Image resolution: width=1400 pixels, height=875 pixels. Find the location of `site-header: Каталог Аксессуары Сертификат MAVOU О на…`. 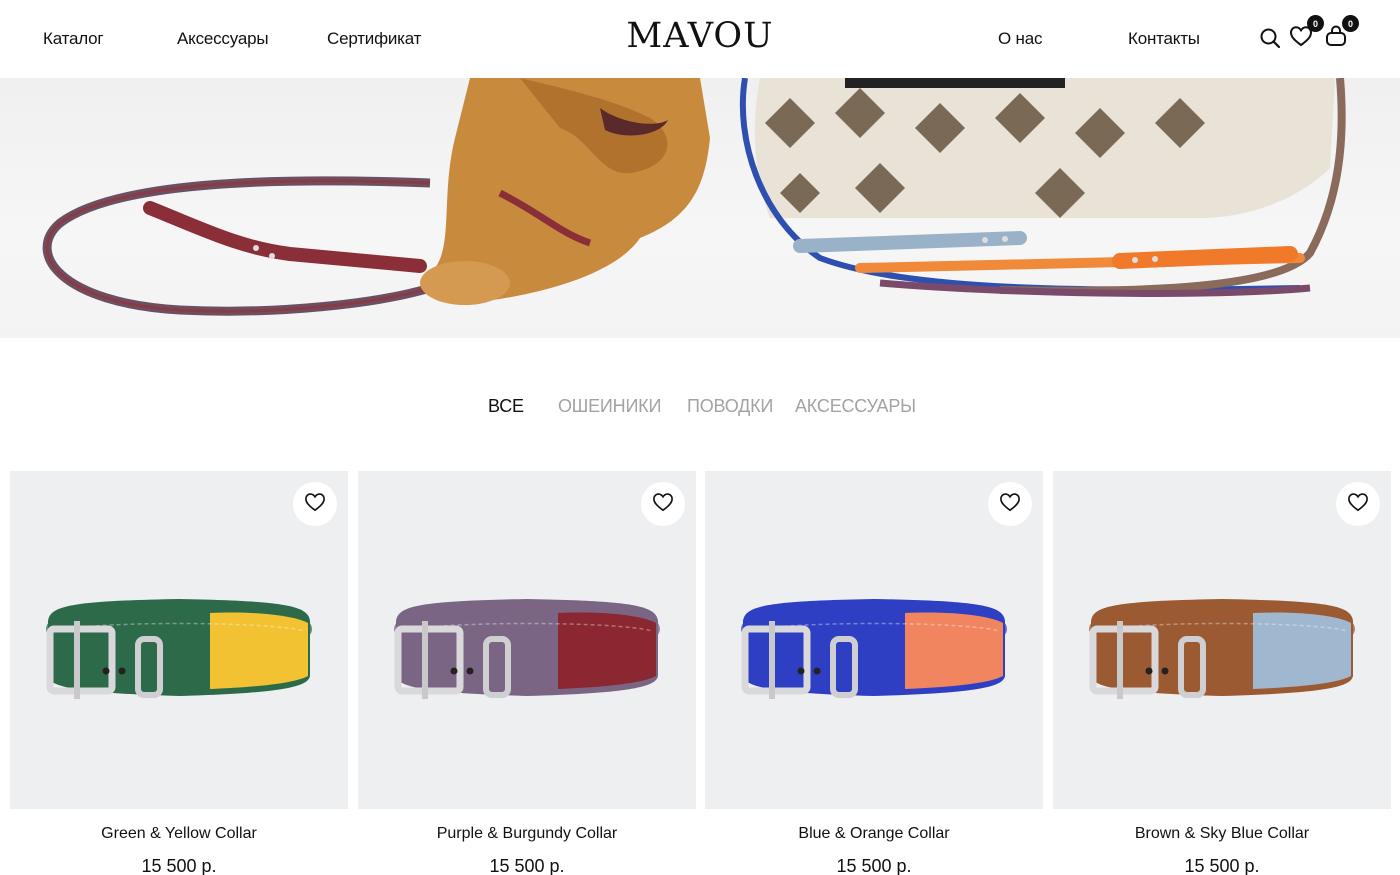

site-header: Каталог Аксессуары Сертификат MAVOU О на… is located at coordinates (700, 39).